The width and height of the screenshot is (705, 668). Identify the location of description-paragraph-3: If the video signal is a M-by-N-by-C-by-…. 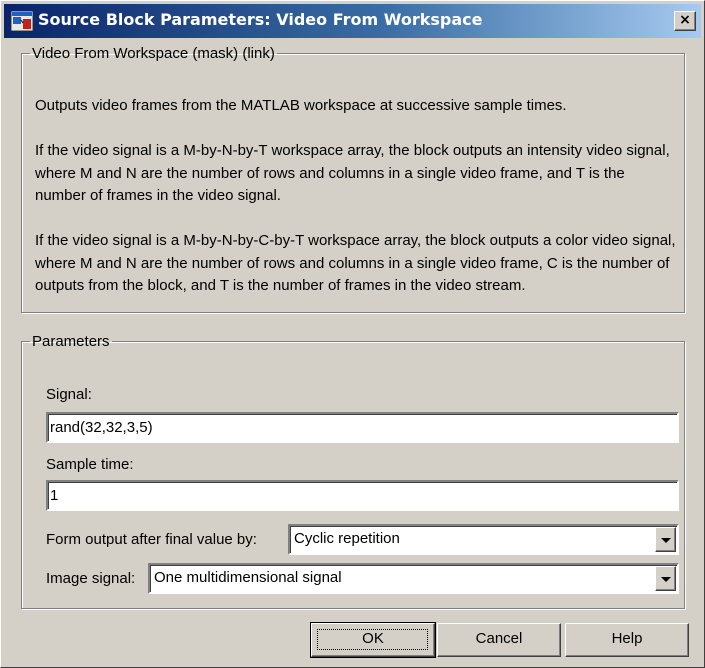
(355, 263).